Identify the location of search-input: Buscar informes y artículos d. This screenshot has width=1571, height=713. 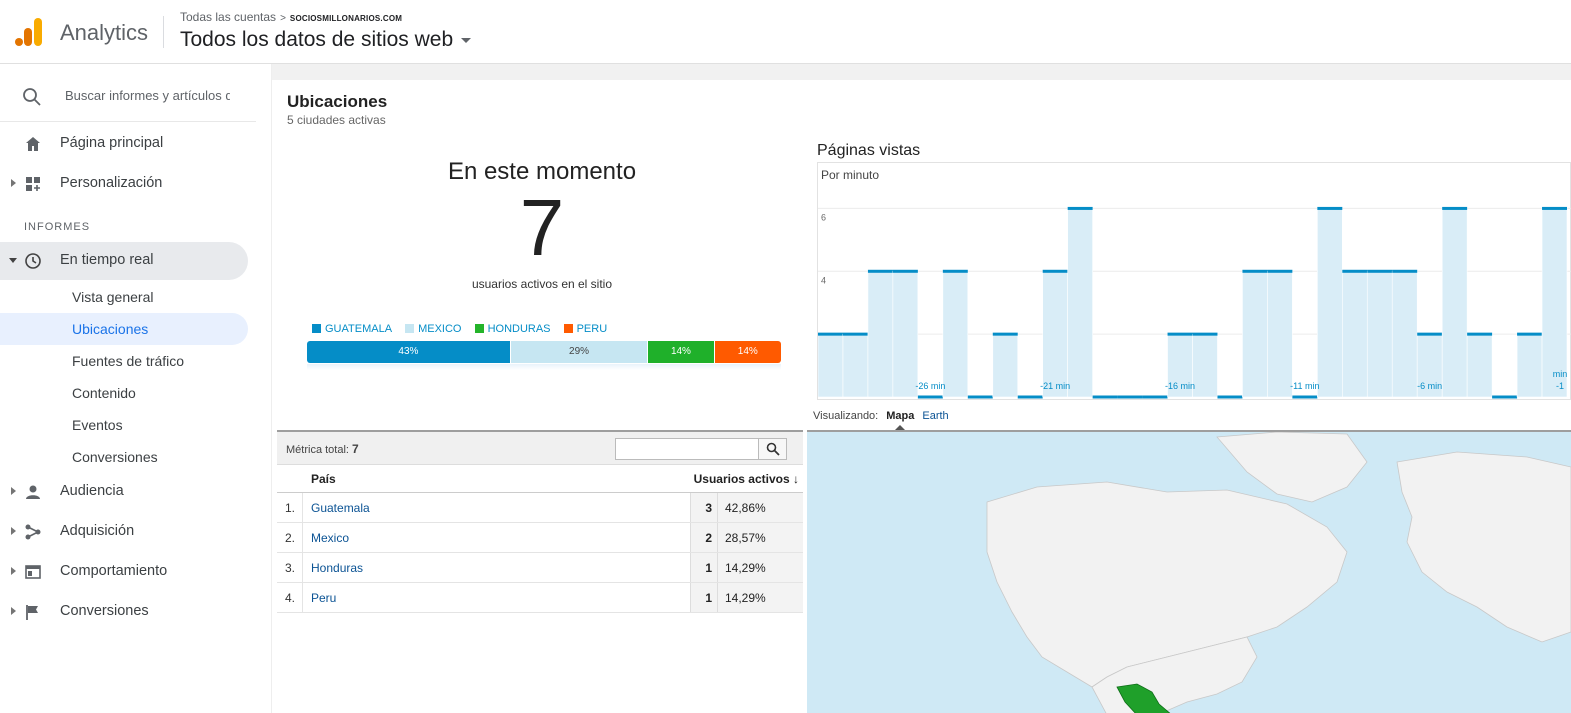
(147, 95).